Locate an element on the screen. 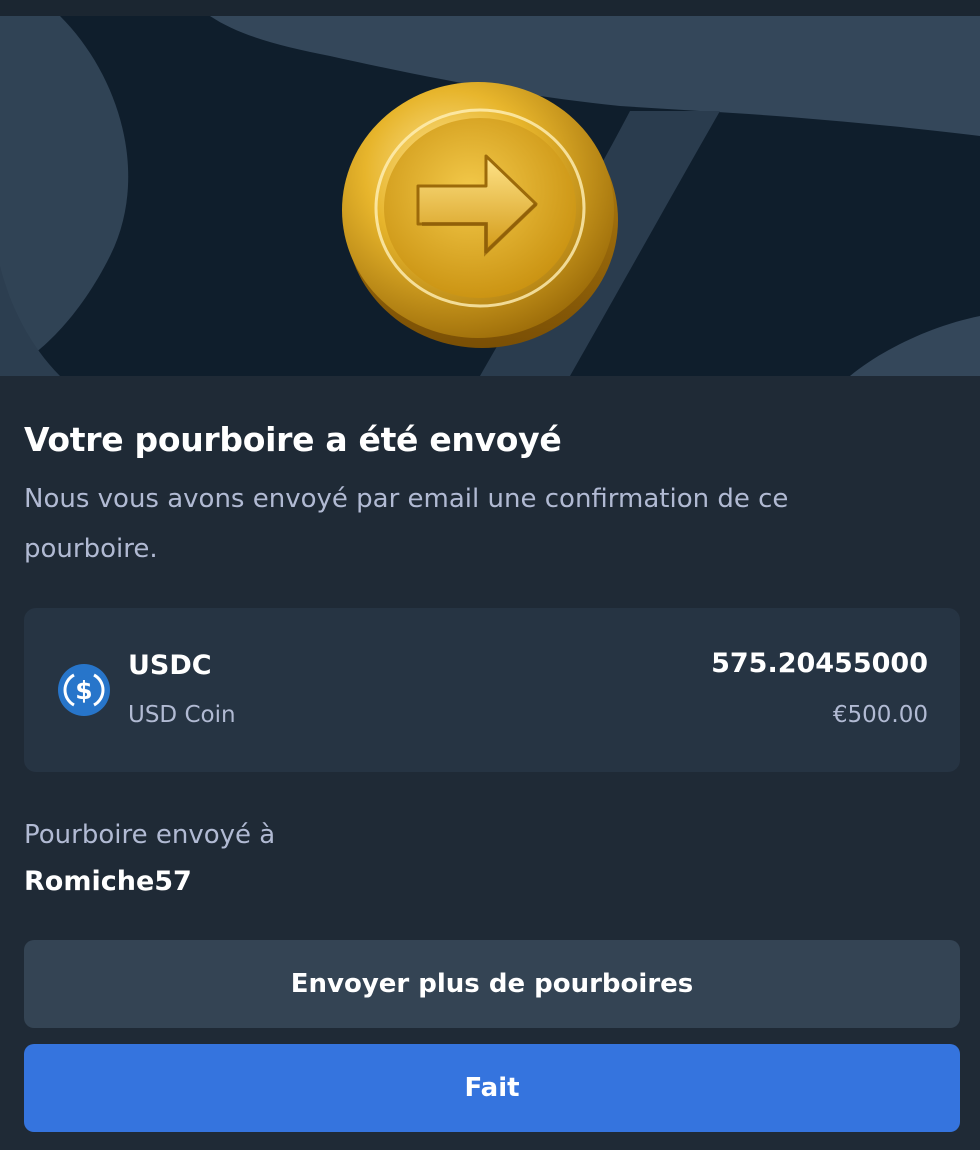 Image resolution: width=980 pixels, height=1150 pixels. done-button: Fait is located at coordinates (492, 1088).